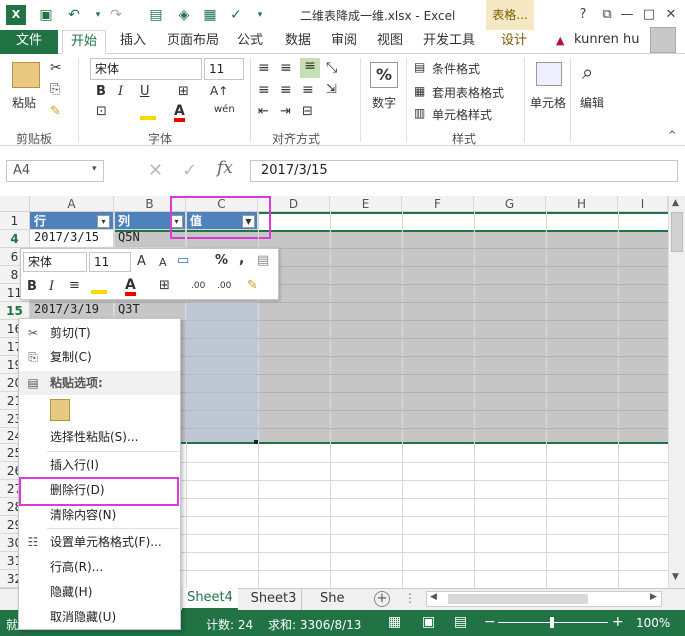  Describe the element at coordinates (263, 111) in the screenshot. I see `decrease-indent-icon: ⇤` at that location.